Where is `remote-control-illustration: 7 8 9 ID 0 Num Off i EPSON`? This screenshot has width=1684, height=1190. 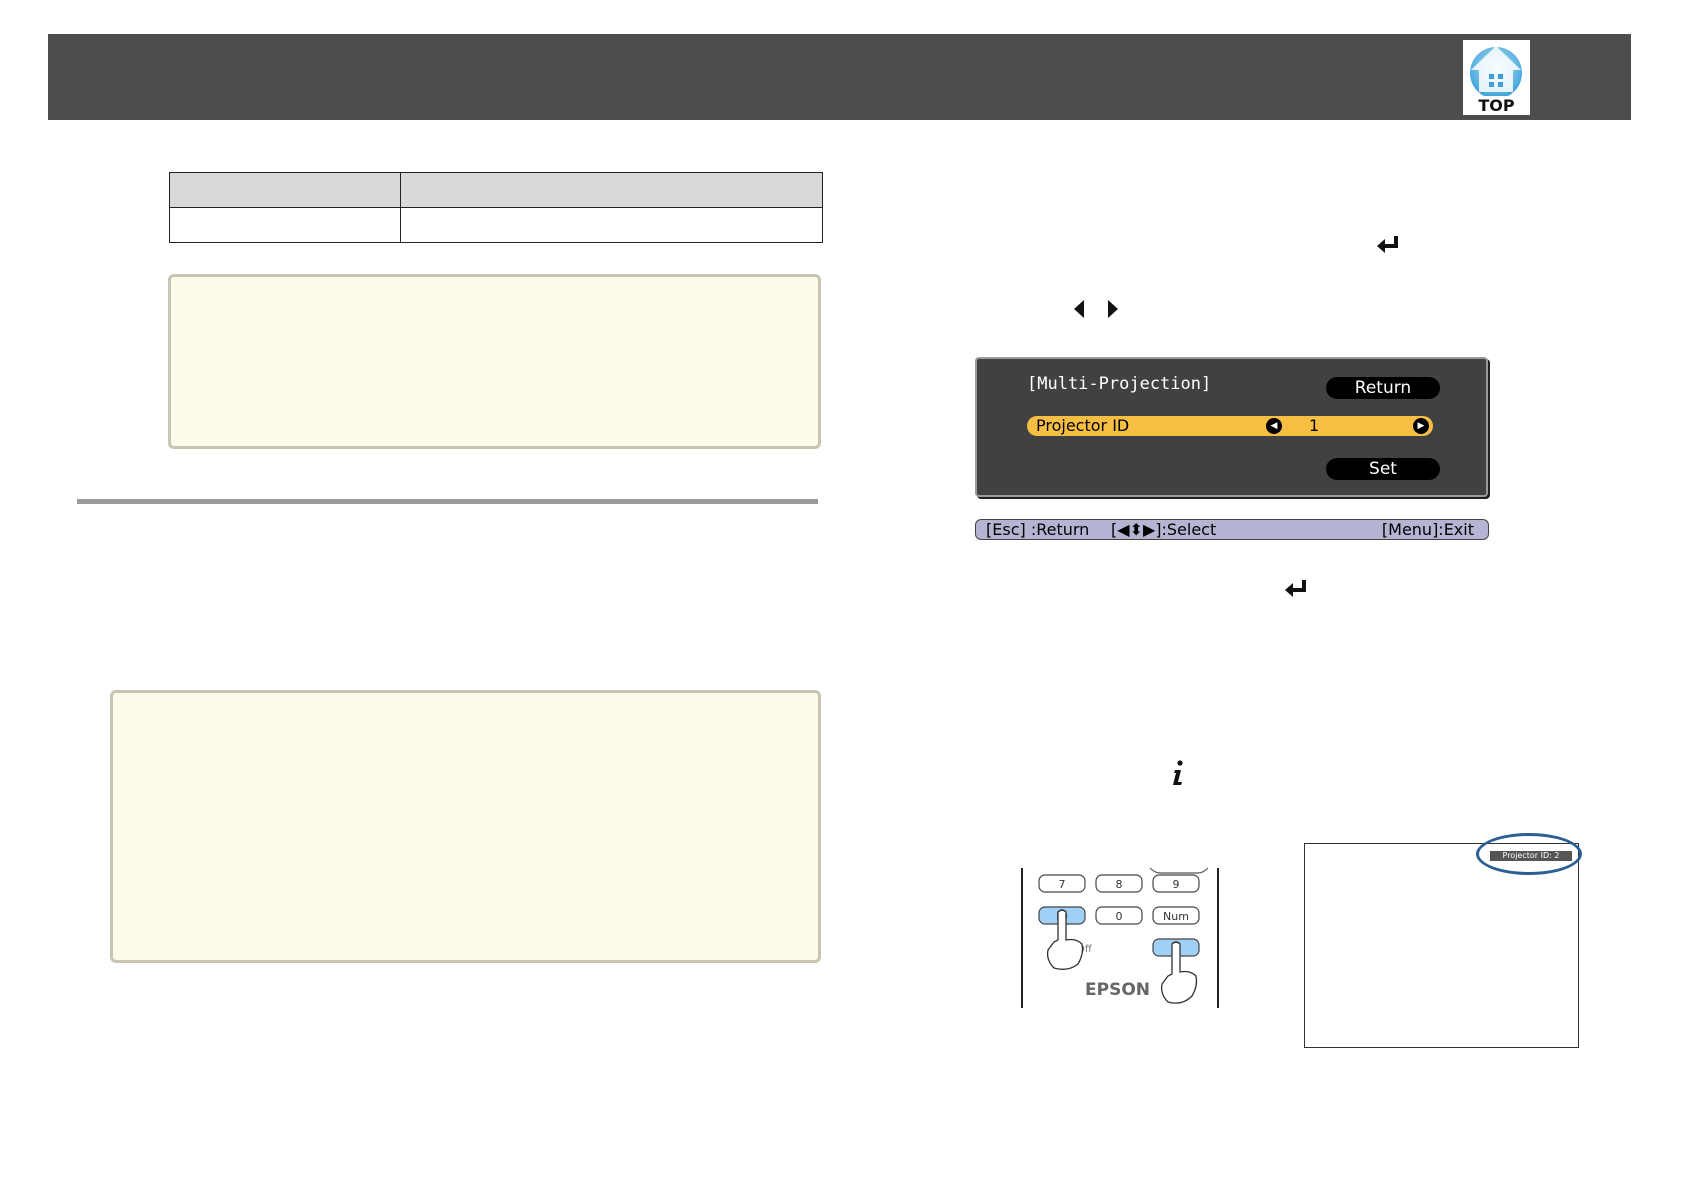 remote-control-illustration: 7 8 9 ID 0 Num Off i EPSON is located at coordinates (1130, 937).